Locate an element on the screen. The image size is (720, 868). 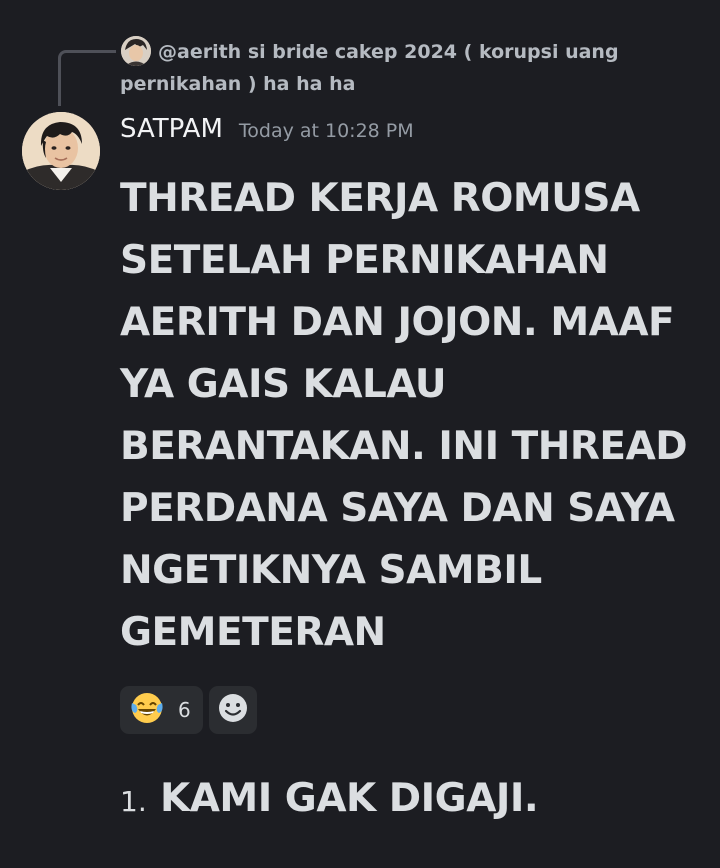
list-item: 1. KAMI GAK DIGAJI. is located at coordinates (329, 798).